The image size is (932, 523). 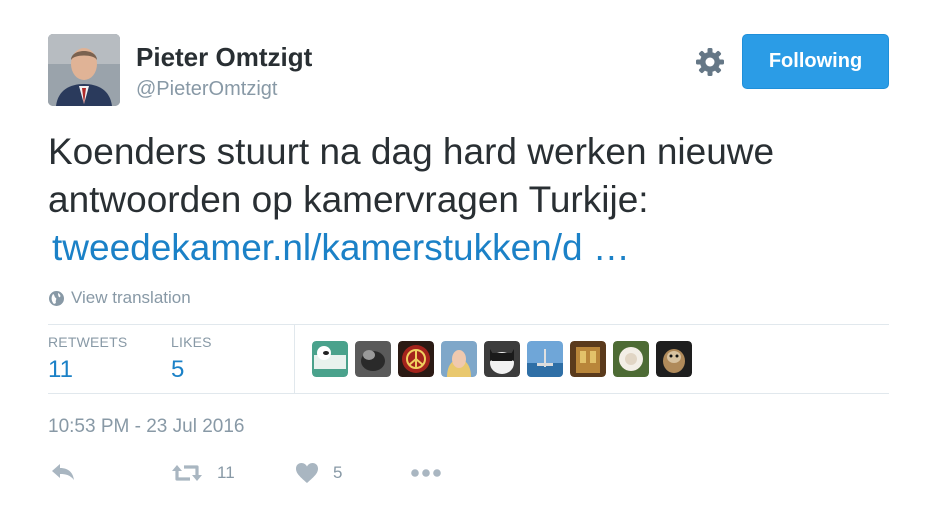 I want to click on view-translation-button: View translation, so click(x=119, y=298).